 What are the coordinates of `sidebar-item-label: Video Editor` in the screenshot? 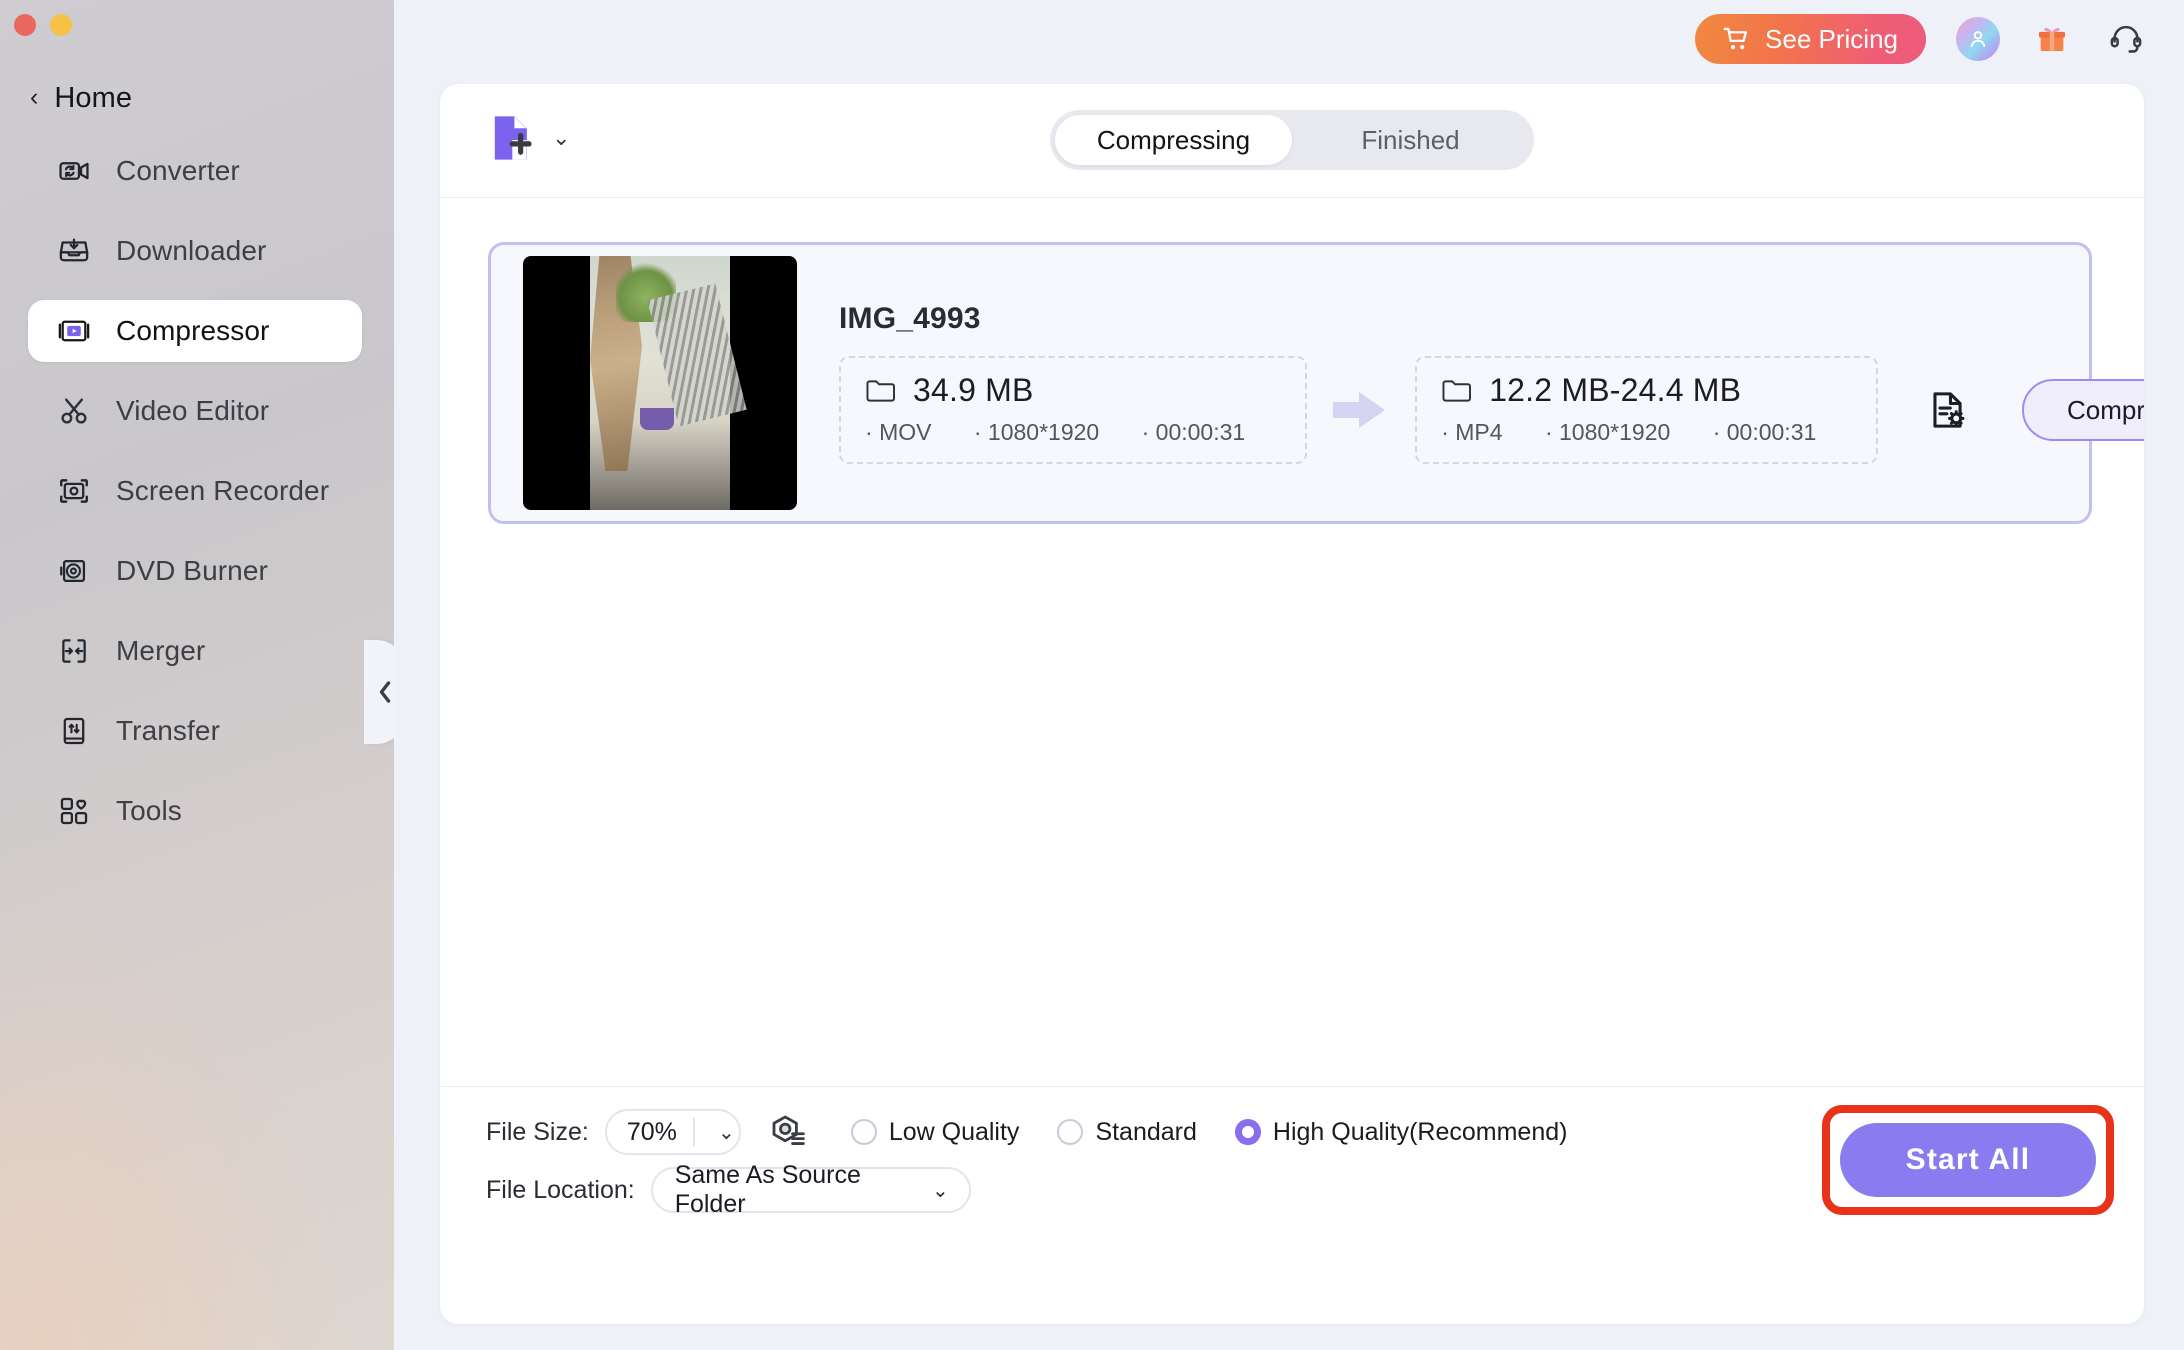 It's located at (193, 410).